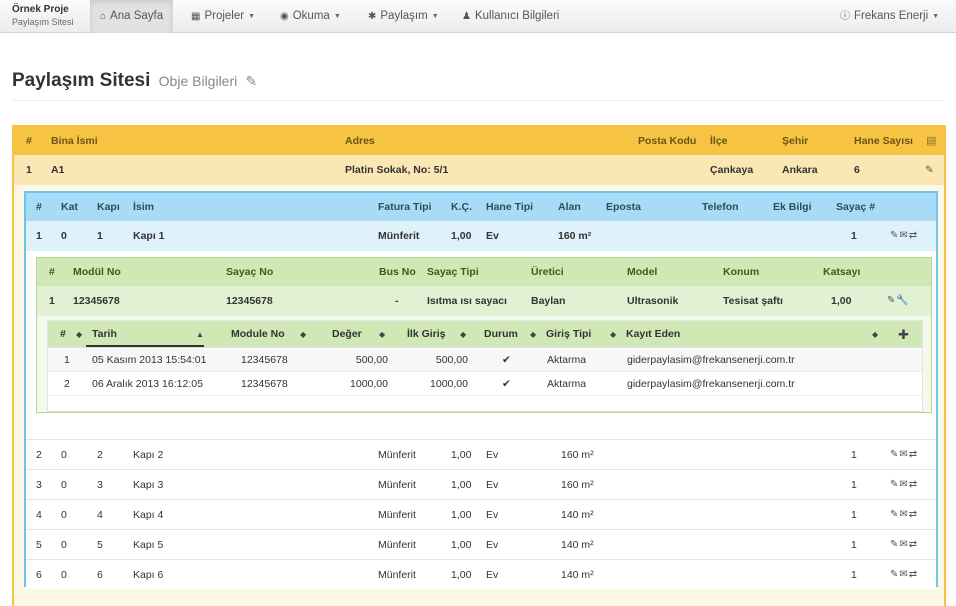  Describe the element at coordinates (741, 272) in the screenshot. I see `col-location: Konum` at that location.